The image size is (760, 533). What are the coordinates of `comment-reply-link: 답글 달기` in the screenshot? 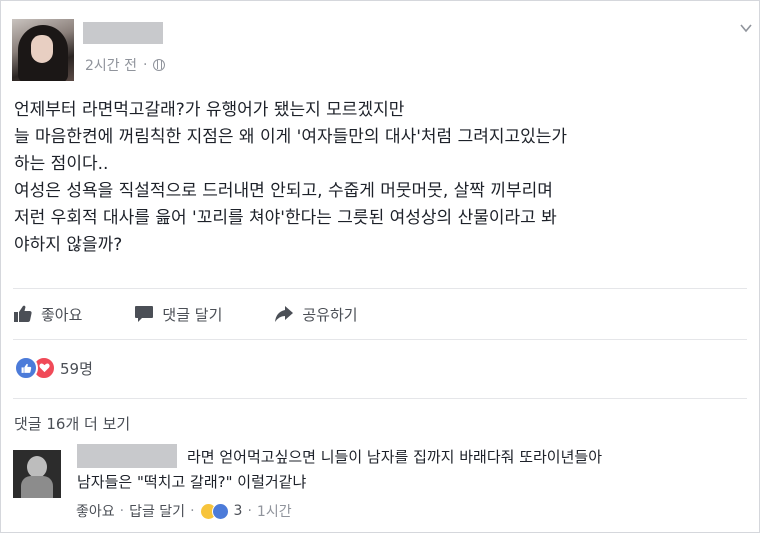 It's located at (157, 511).